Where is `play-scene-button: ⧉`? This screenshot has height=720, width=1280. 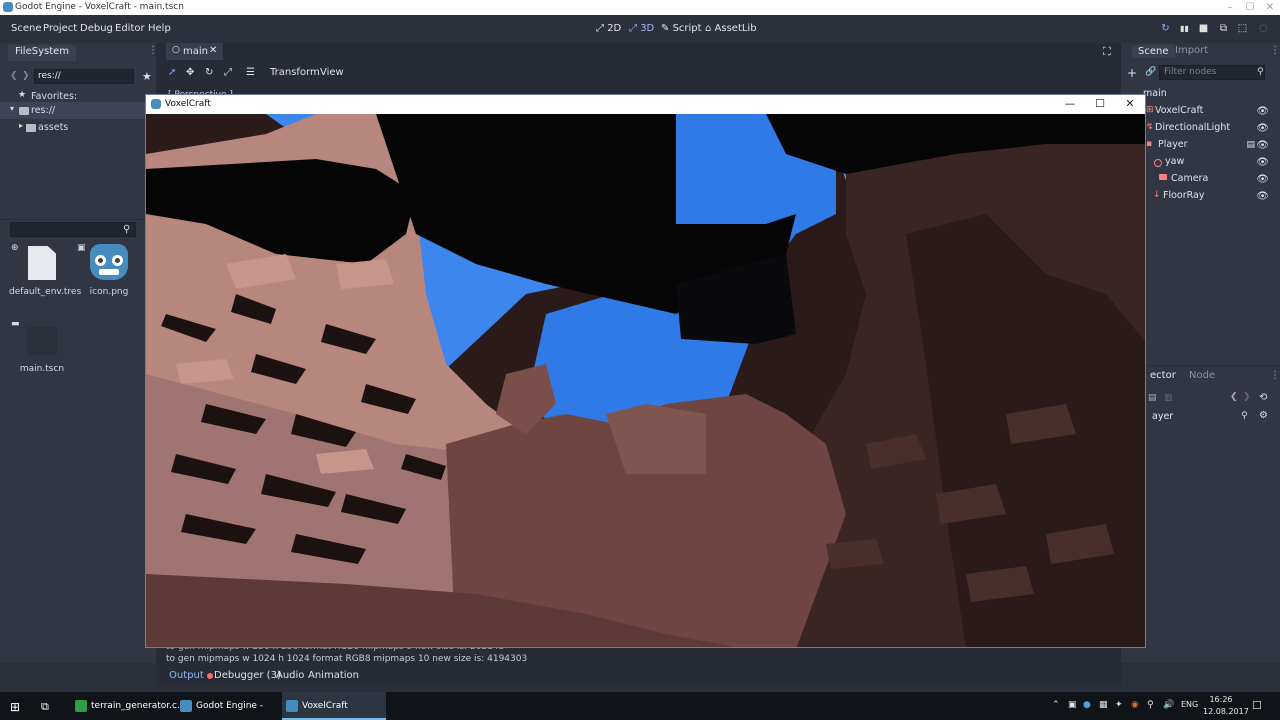
play-scene-button: ⧉ is located at coordinates (1223, 28).